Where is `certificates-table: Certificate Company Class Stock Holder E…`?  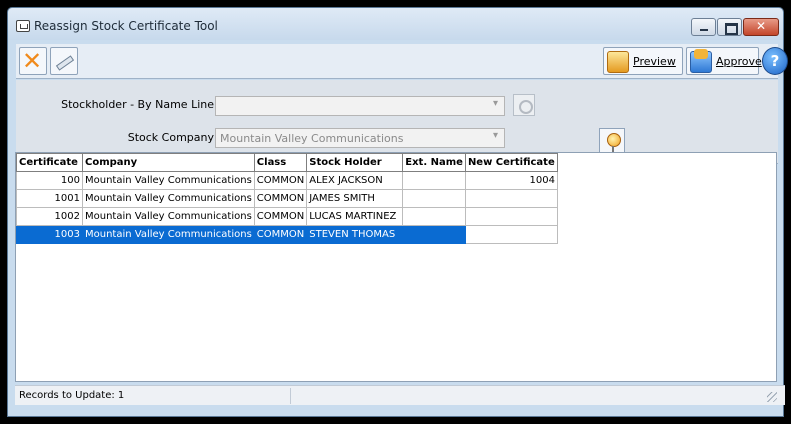 certificates-table: Certificate Company Class Stock Holder E… is located at coordinates (287, 198).